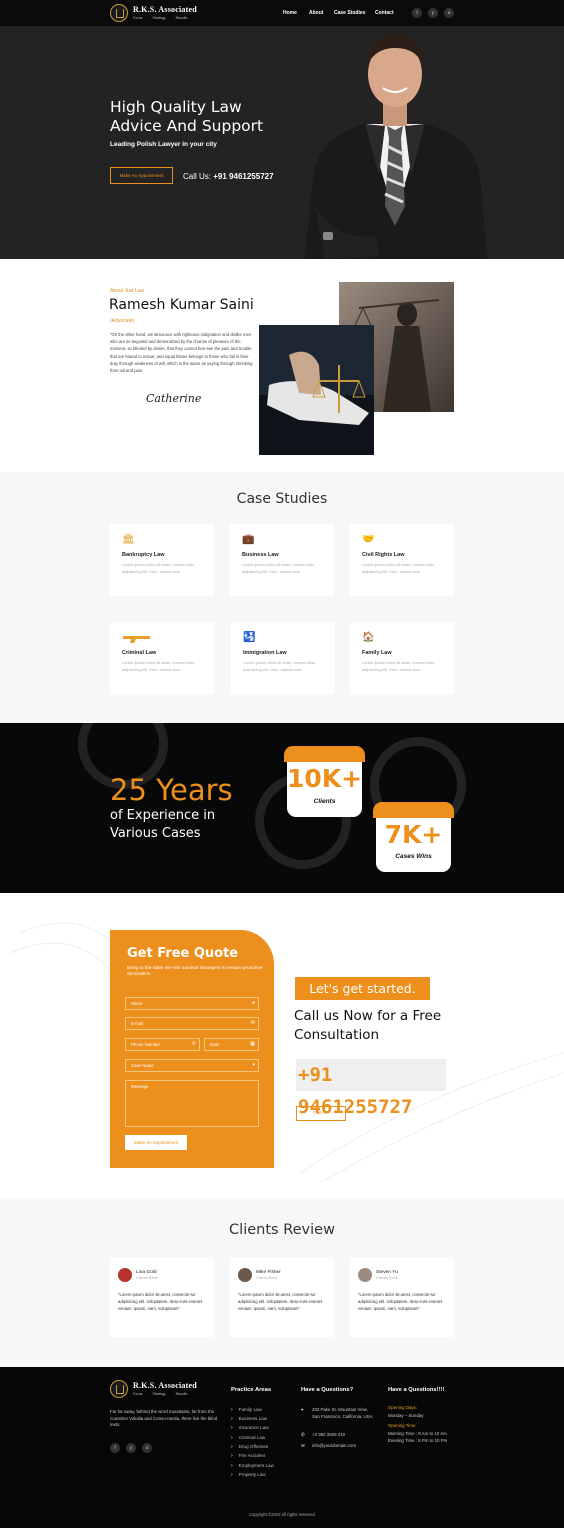  I want to click on name-field: Name ●, so click(192, 1003).